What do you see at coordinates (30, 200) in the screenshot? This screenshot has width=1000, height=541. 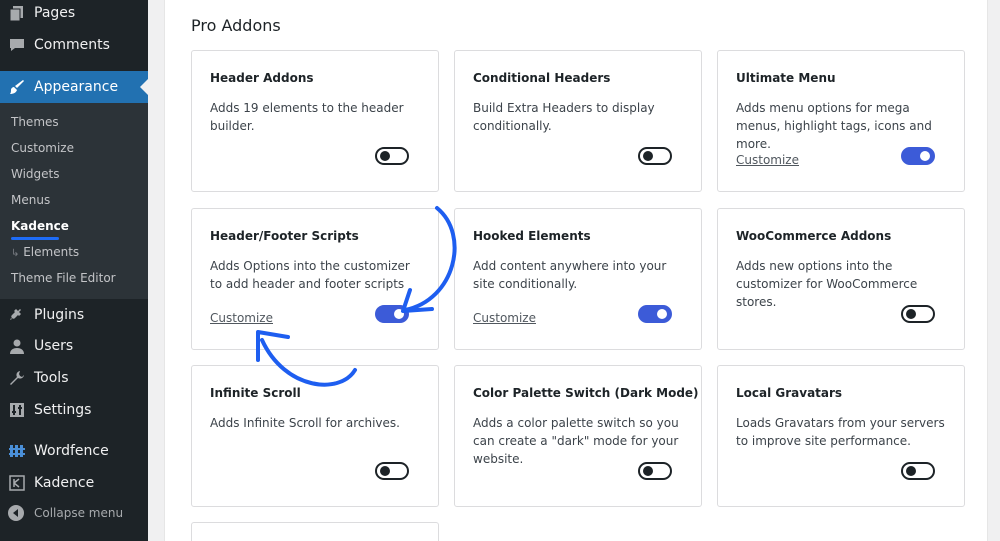 I see `submenu-item-menus: Menus` at bounding box center [30, 200].